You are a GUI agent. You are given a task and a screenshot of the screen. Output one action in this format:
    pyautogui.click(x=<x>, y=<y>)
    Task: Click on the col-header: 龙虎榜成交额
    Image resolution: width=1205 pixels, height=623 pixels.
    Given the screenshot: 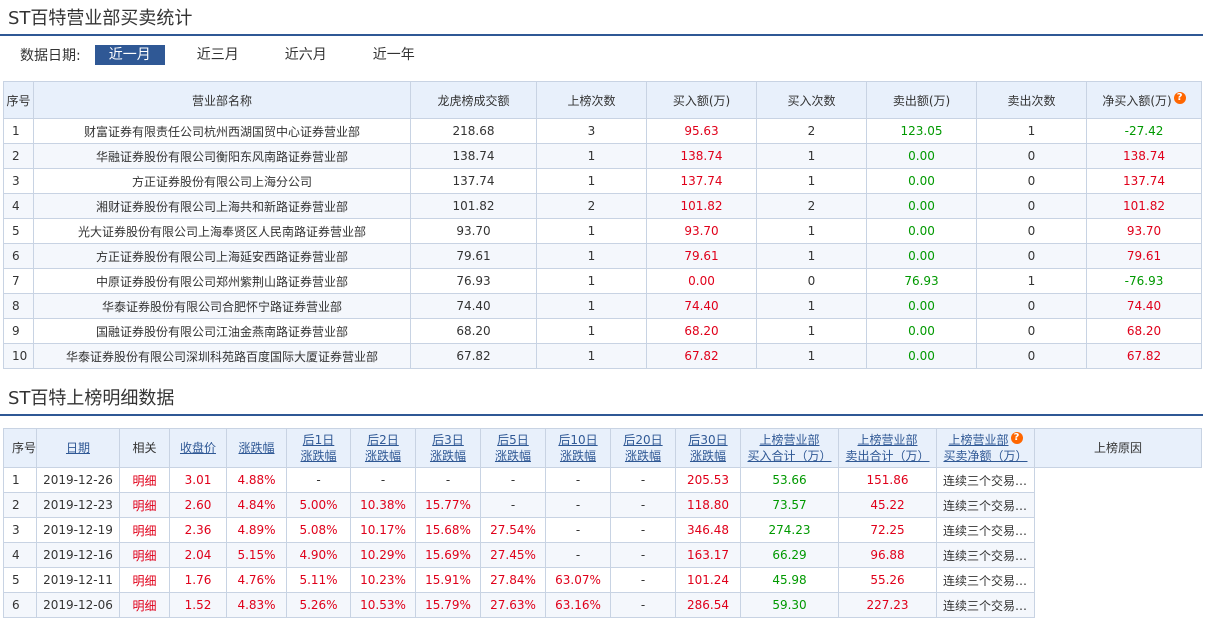 What is the action you would take?
    pyautogui.click(x=473, y=100)
    